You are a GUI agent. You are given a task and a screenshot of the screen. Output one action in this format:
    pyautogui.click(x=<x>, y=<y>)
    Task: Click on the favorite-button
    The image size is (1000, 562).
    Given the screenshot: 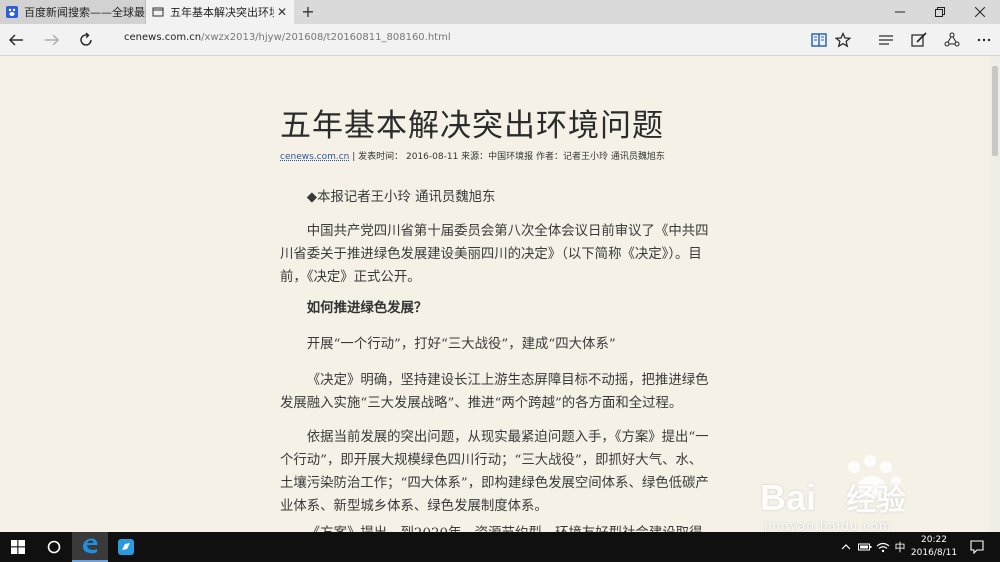 What is the action you would take?
    pyautogui.click(x=843, y=40)
    